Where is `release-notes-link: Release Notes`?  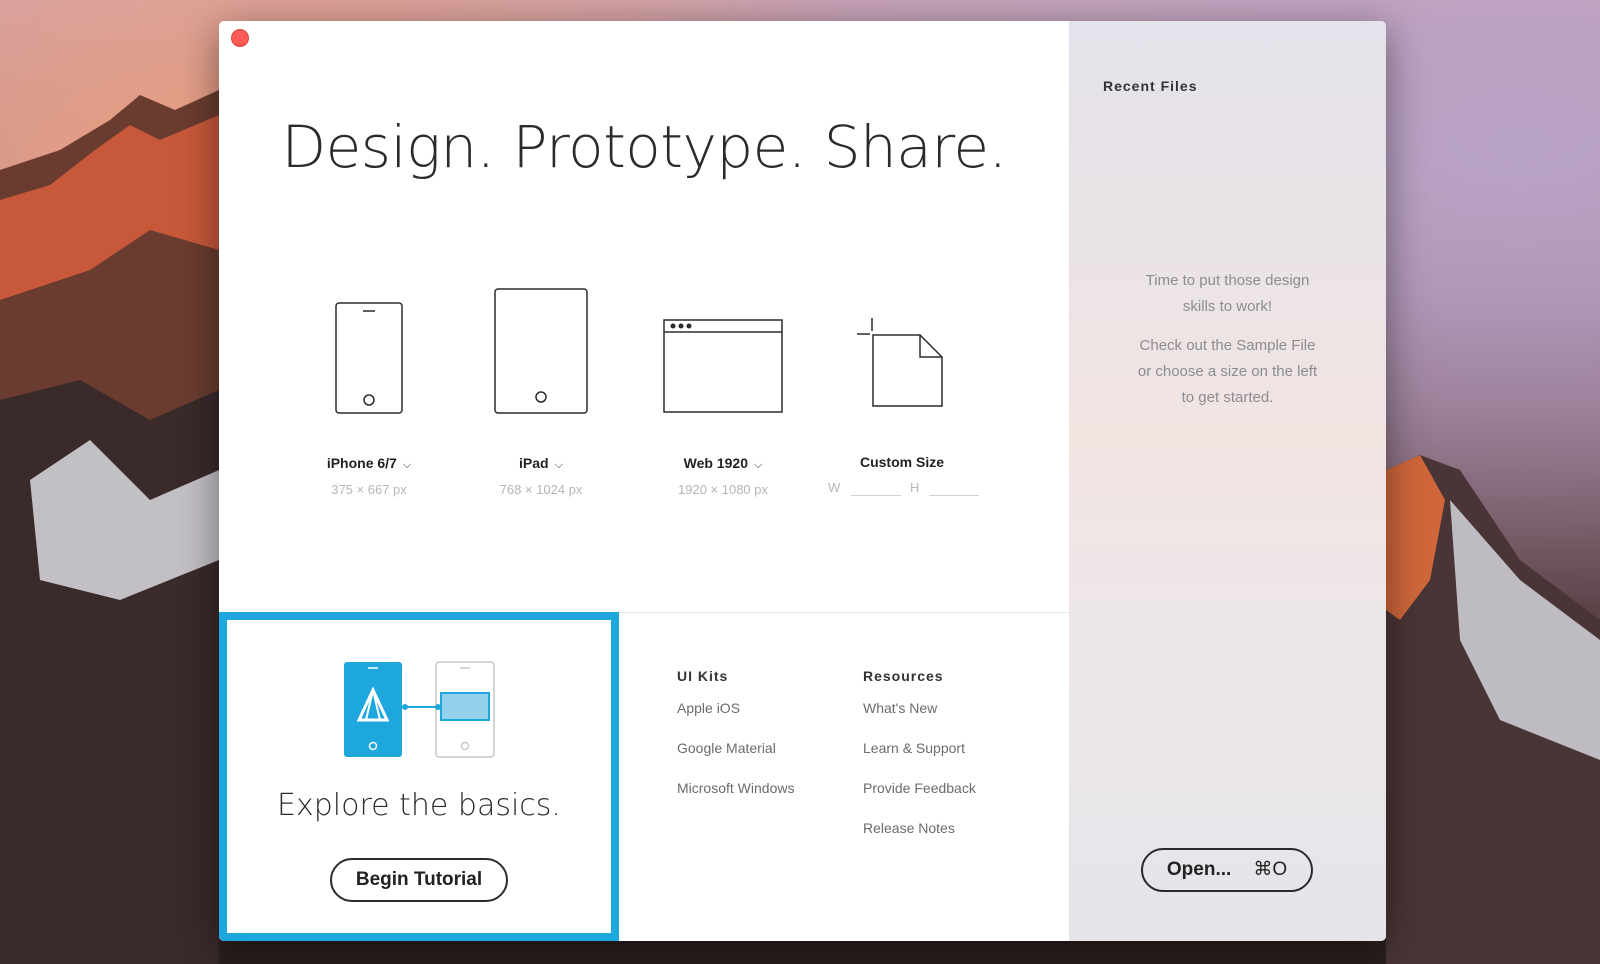 release-notes-link: Release Notes is located at coordinates (919, 828).